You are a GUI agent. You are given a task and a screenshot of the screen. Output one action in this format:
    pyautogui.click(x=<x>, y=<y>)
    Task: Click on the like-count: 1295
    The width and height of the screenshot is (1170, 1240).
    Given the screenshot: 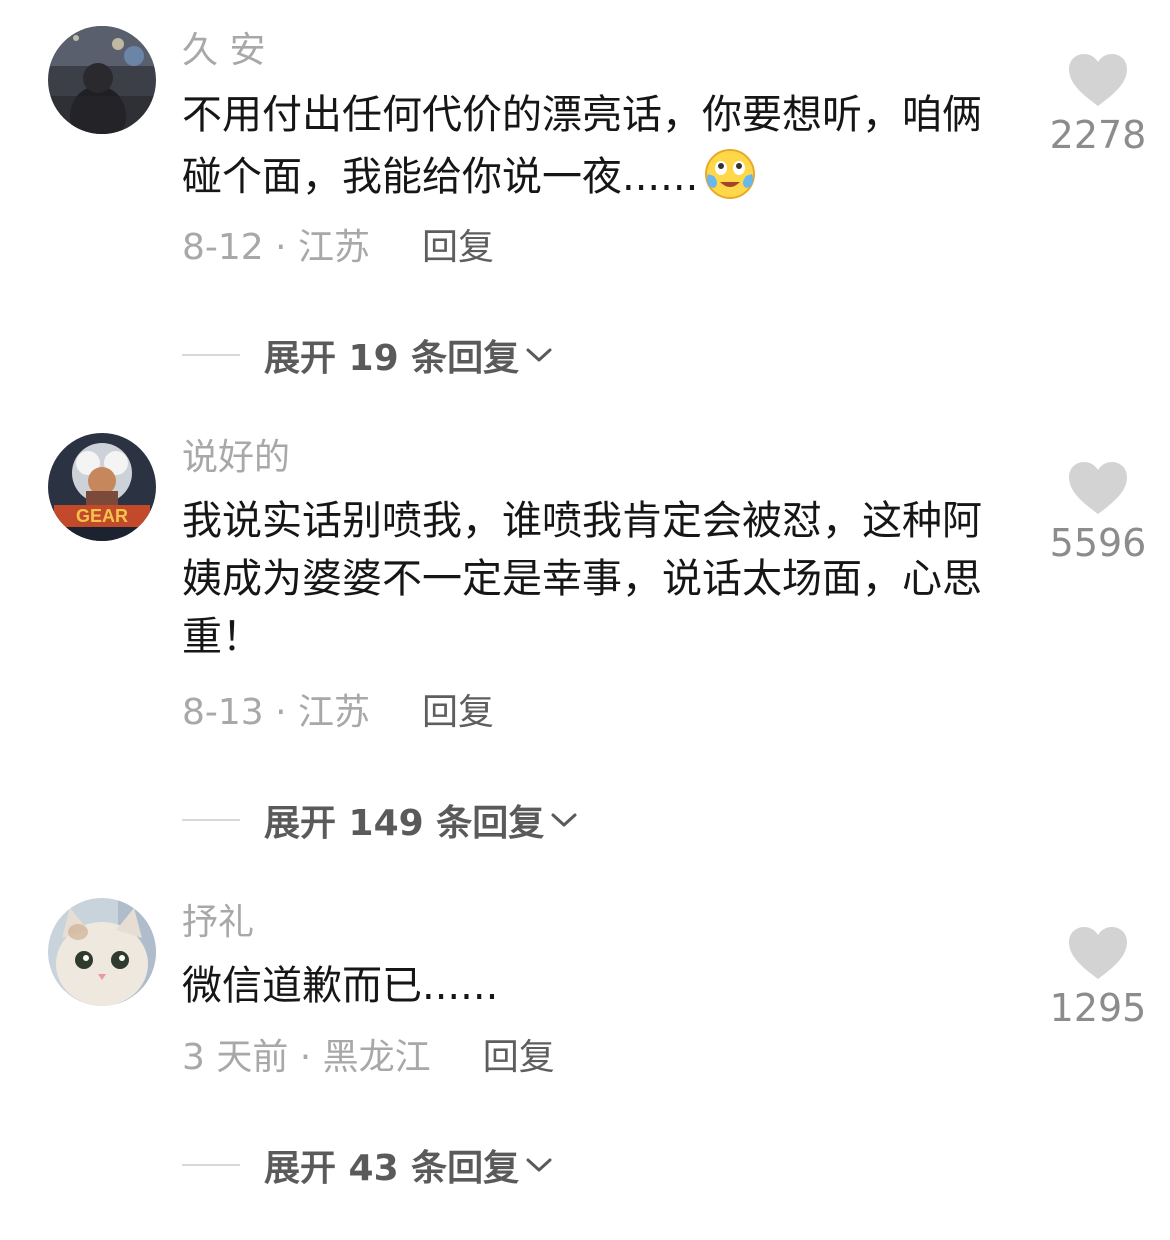 What is the action you would take?
    pyautogui.click(x=1098, y=1008)
    